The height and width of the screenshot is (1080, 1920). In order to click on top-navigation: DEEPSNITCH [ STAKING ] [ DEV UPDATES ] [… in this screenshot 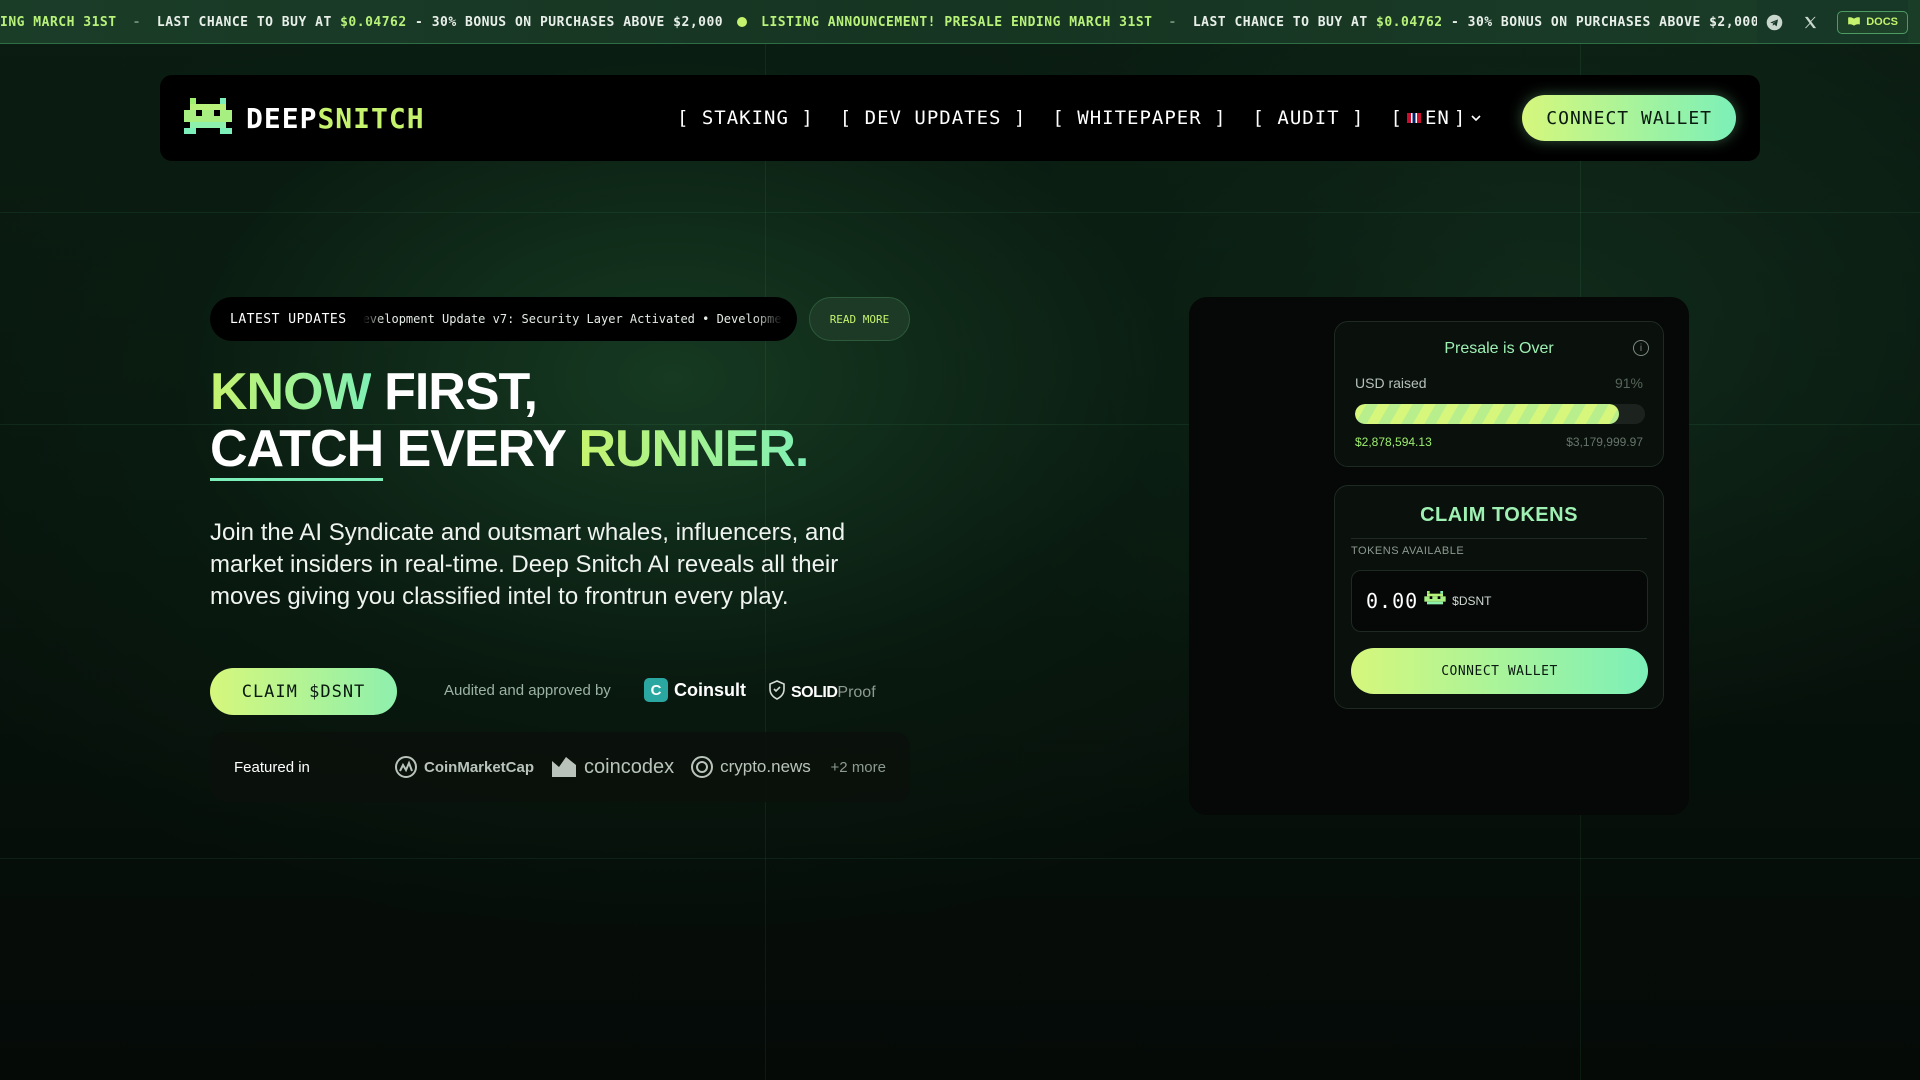, I will do `click(960, 118)`.